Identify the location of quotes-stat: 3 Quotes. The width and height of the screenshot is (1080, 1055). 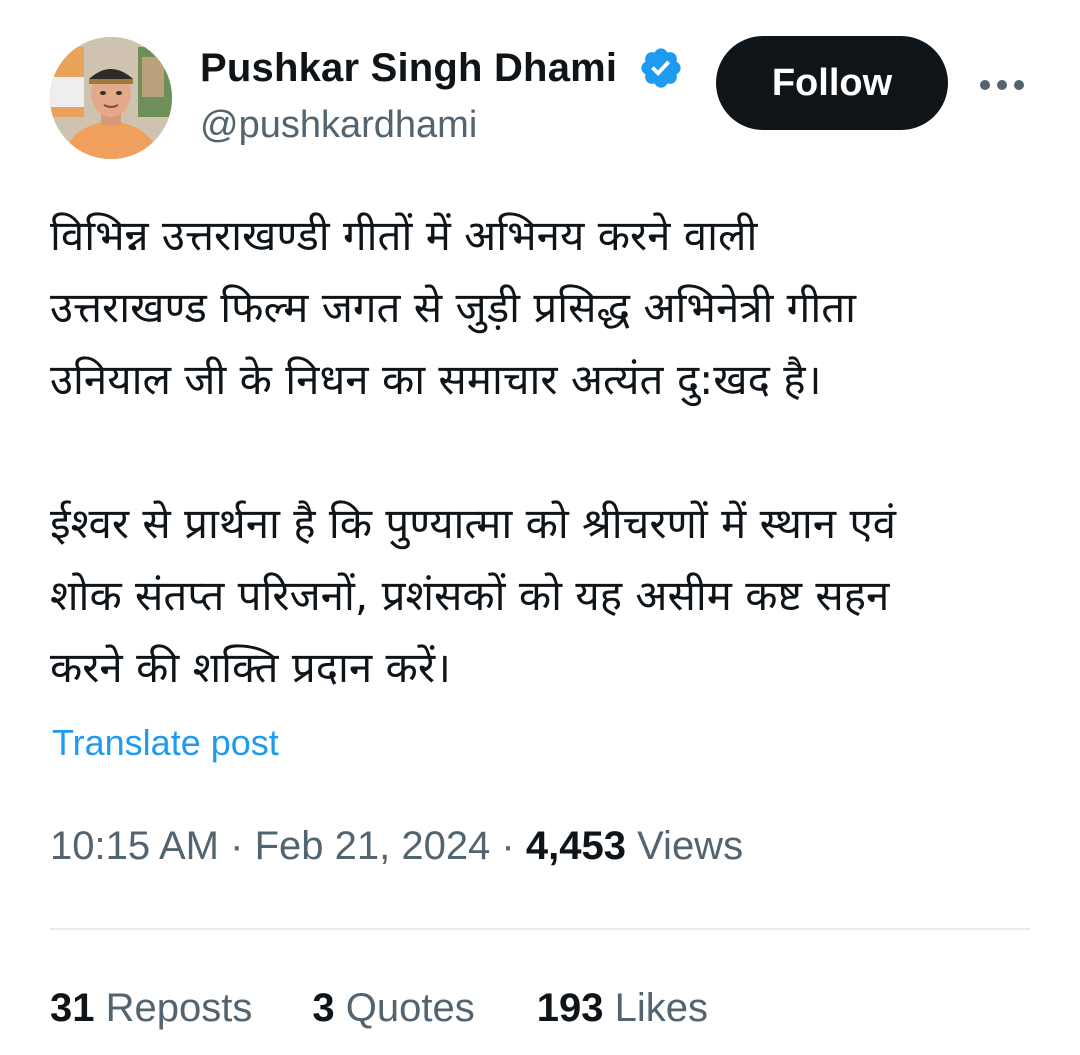
(393, 1008).